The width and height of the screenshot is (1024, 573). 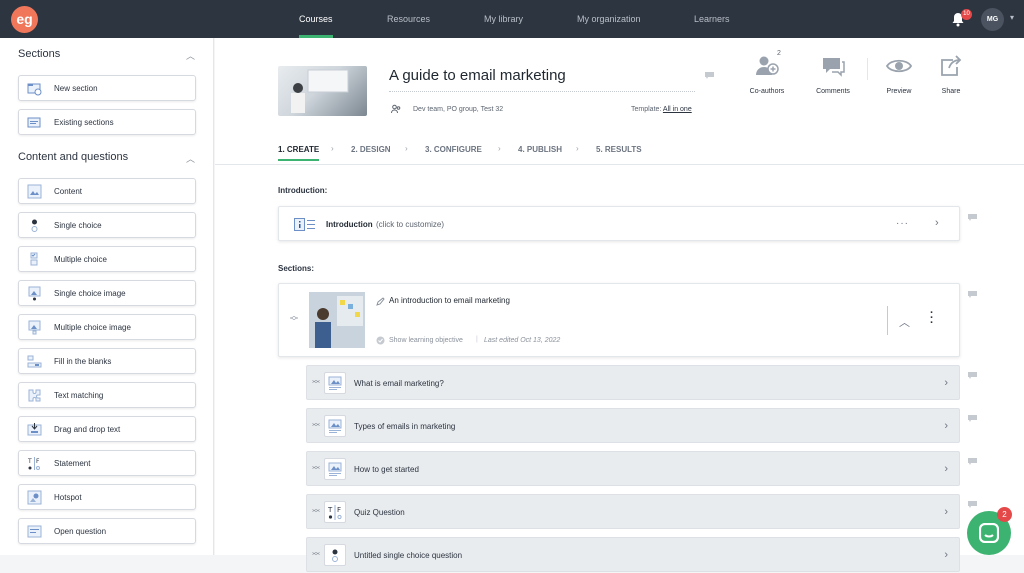 I want to click on single-choice-image-button: Single choice image, so click(x=107, y=293).